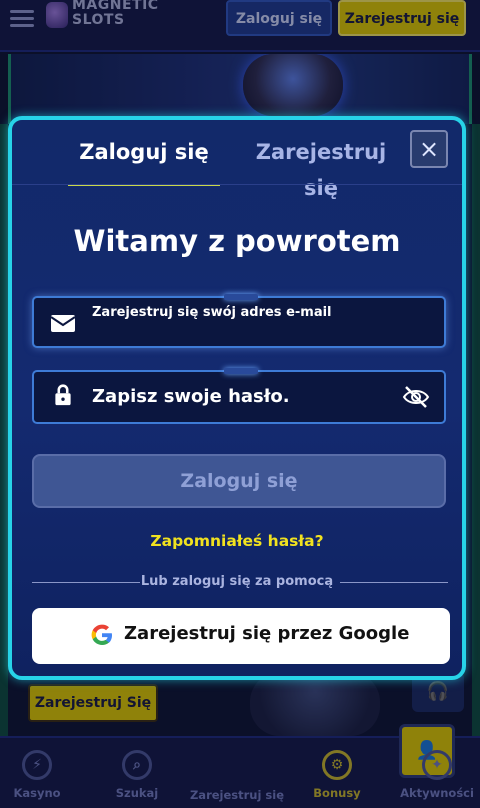 The image size is (480, 808). I want to click on close-button: ×, so click(429, 149).